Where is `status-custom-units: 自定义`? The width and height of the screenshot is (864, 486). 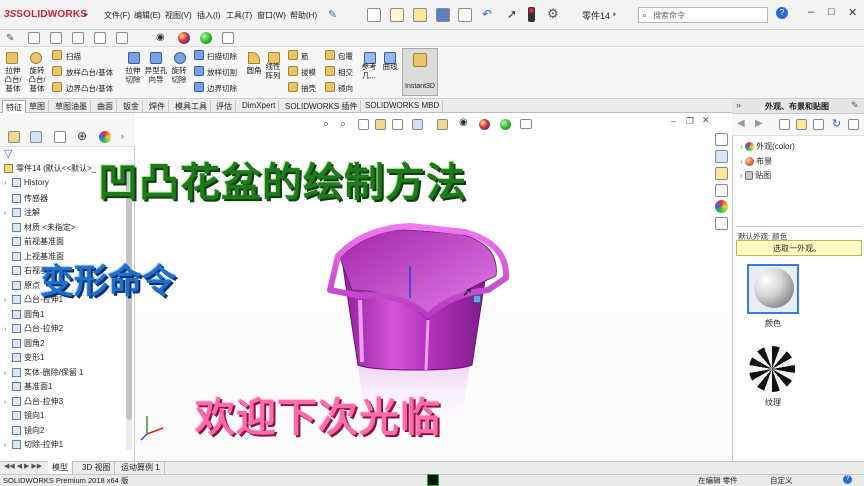
status-custom-units: 自定义 is located at coordinates (781, 480).